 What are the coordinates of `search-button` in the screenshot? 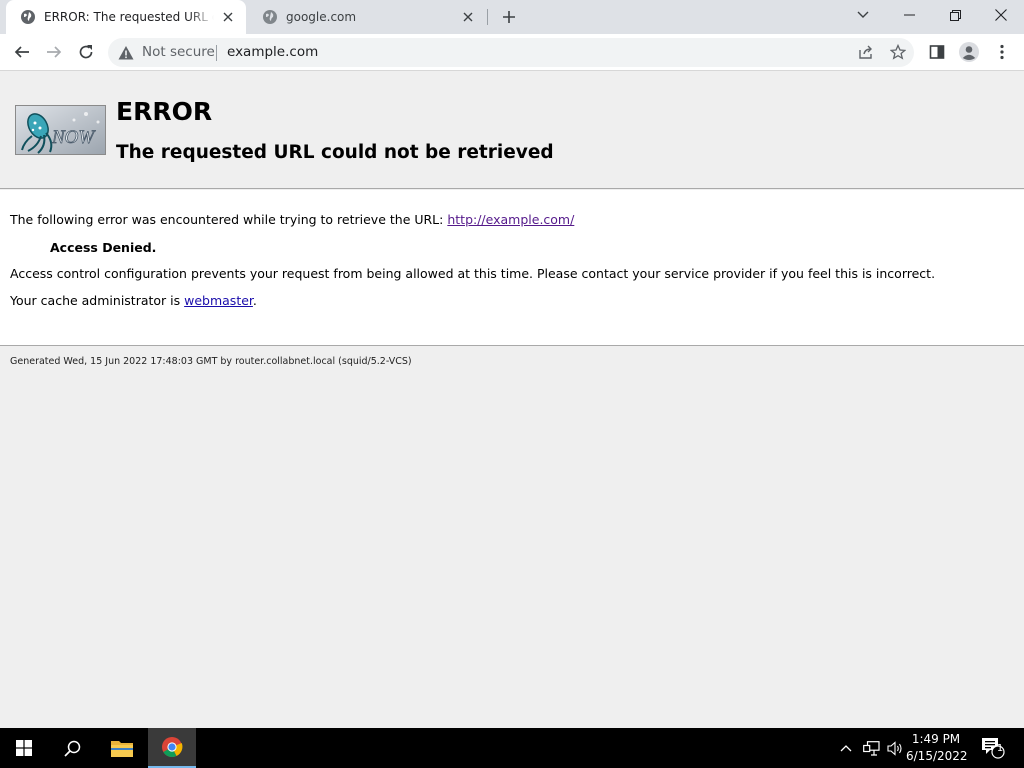 It's located at (72, 748).